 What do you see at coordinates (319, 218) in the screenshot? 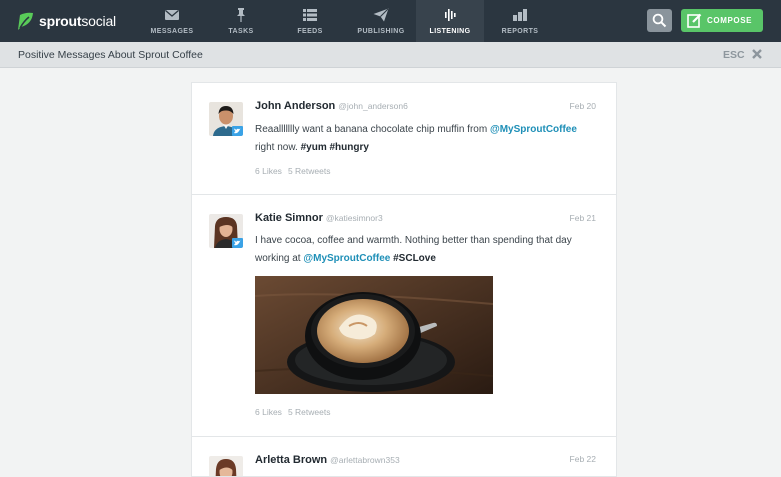
I see `author-name: Katie Simnor @katiesimnor3` at bounding box center [319, 218].